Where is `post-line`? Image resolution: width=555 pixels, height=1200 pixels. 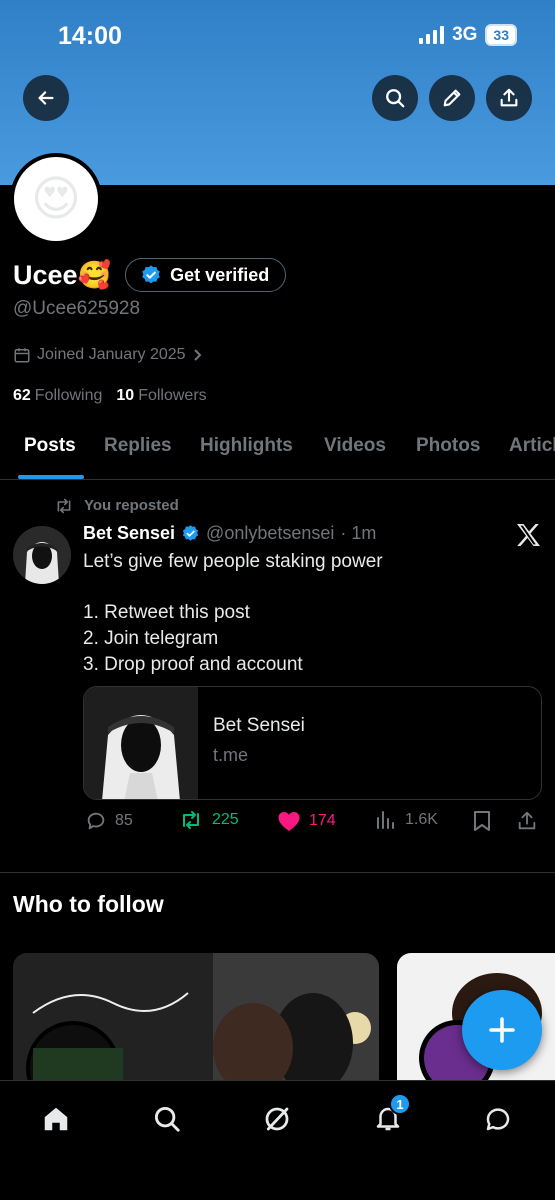
post-line is located at coordinates (233, 588).